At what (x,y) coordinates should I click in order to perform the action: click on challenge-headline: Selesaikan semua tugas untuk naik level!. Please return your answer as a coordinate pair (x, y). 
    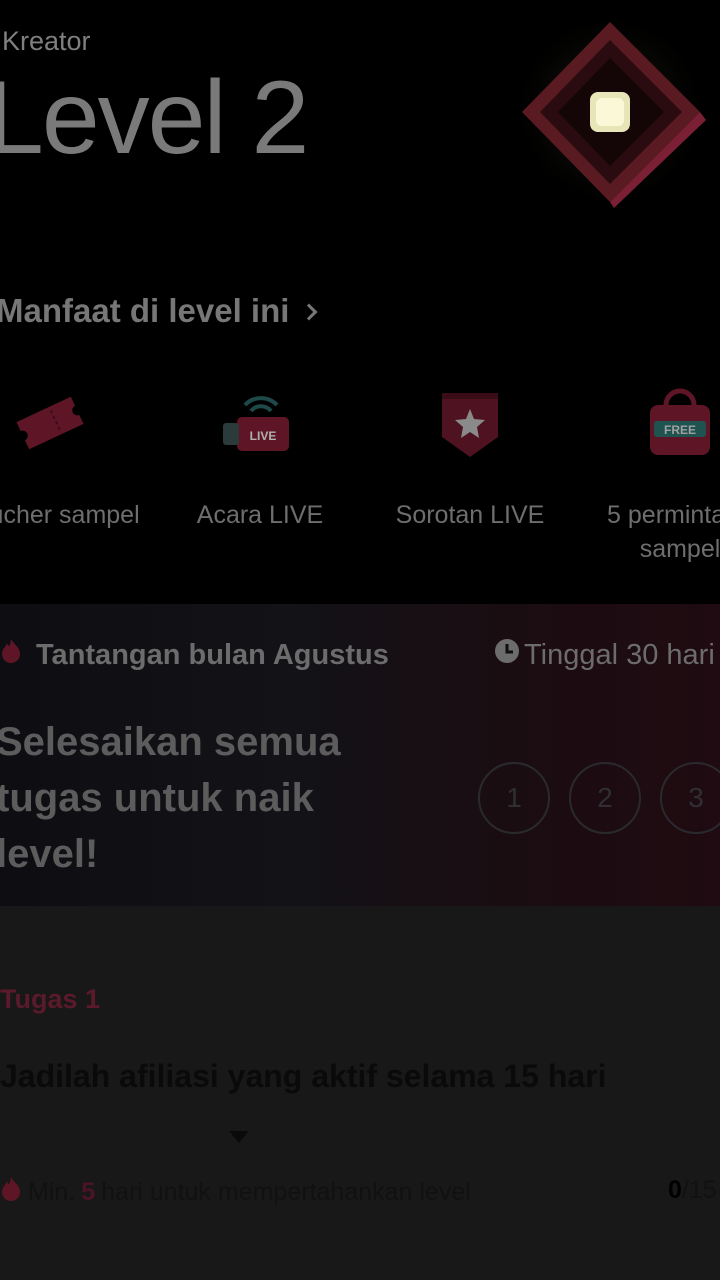
    Looking at the image, I should click on (170, 798).